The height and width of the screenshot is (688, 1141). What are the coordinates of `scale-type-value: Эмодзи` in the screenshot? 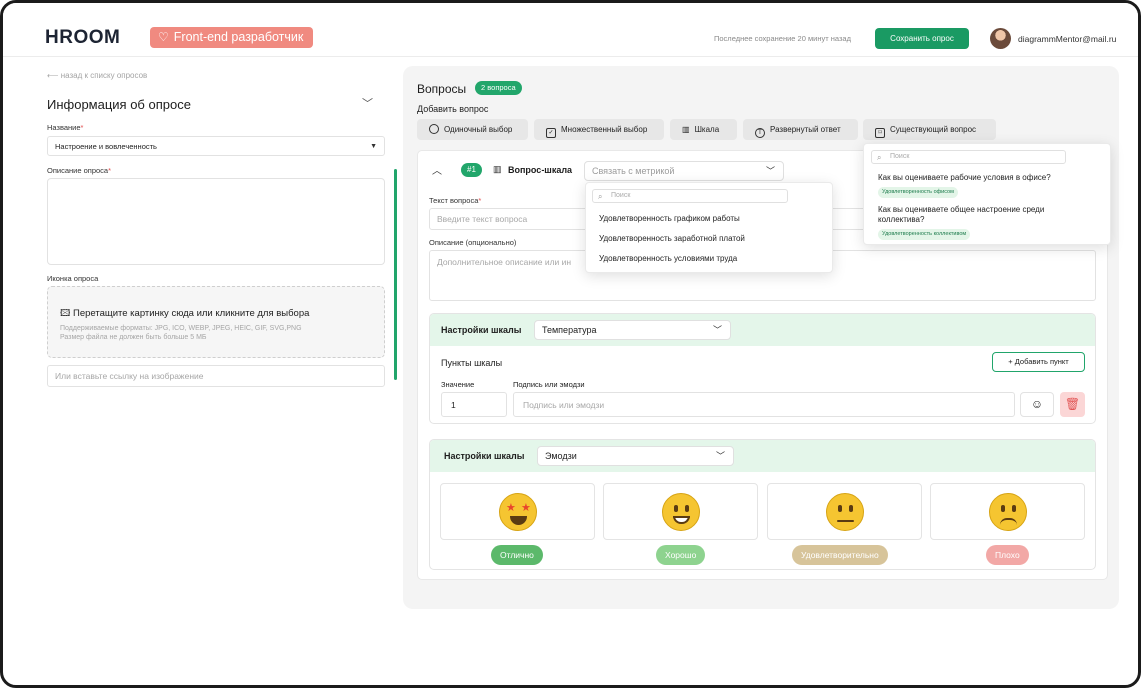 It's located at (561, 456).